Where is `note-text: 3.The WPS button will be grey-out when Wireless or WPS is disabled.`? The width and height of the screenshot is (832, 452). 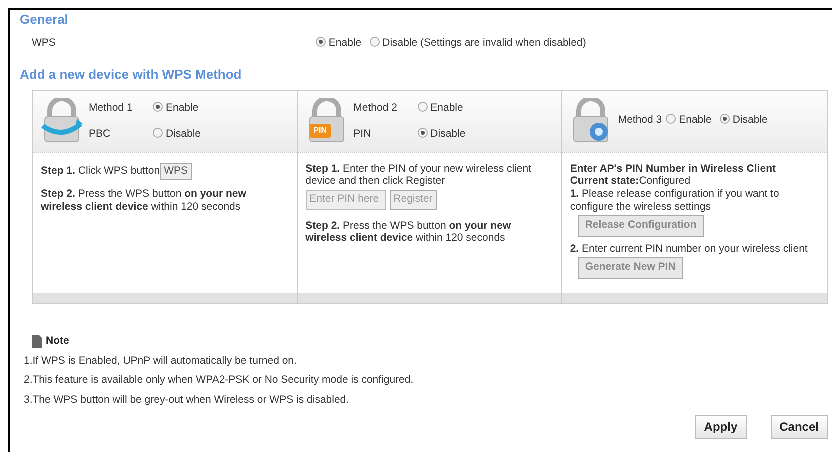
note-text: 3.The WPS button will be grey-out when Wireless or WPS is disabled. is located at coordinates (187, 400).